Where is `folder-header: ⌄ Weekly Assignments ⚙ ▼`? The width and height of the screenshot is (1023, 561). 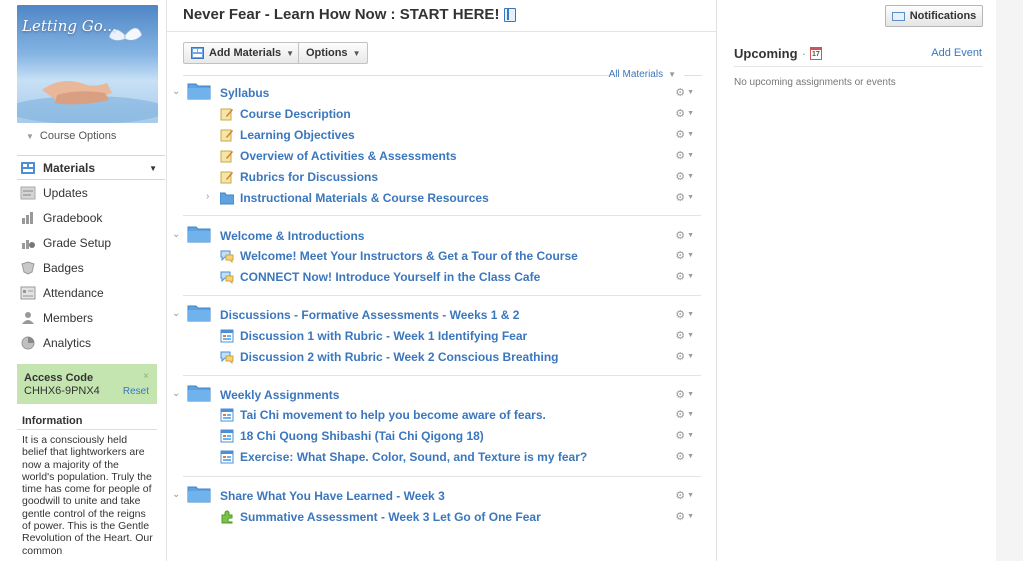
folder-header: ⌄ Weekly Assignments ⚙ ▼ is located at coordinates (441, 395).